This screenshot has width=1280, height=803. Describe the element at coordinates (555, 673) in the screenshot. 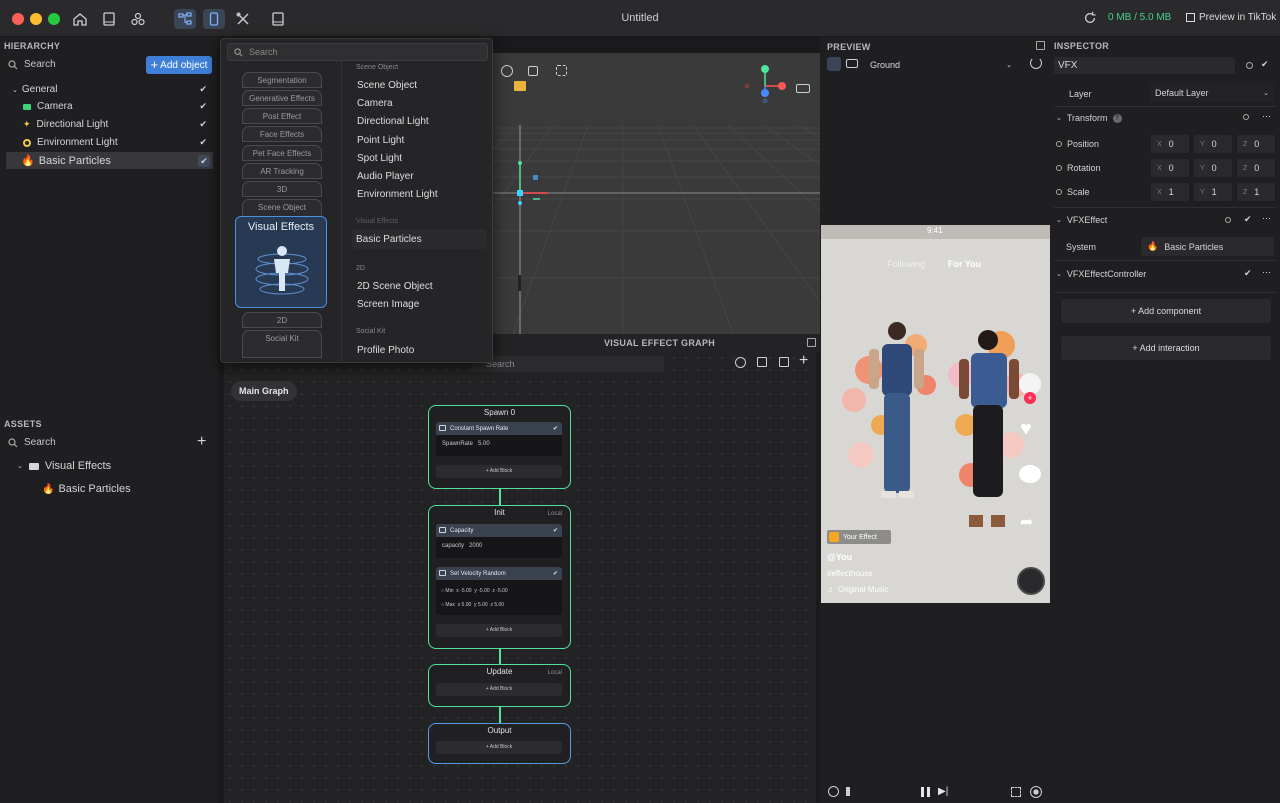

I see `space-local-label: Local` at that location.